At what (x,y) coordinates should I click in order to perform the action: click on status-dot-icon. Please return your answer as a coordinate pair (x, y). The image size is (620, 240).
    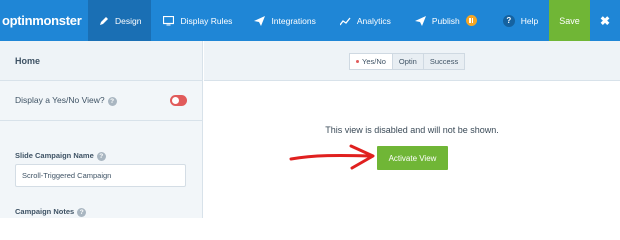
    Looking at the image, I should click on (357, 61).